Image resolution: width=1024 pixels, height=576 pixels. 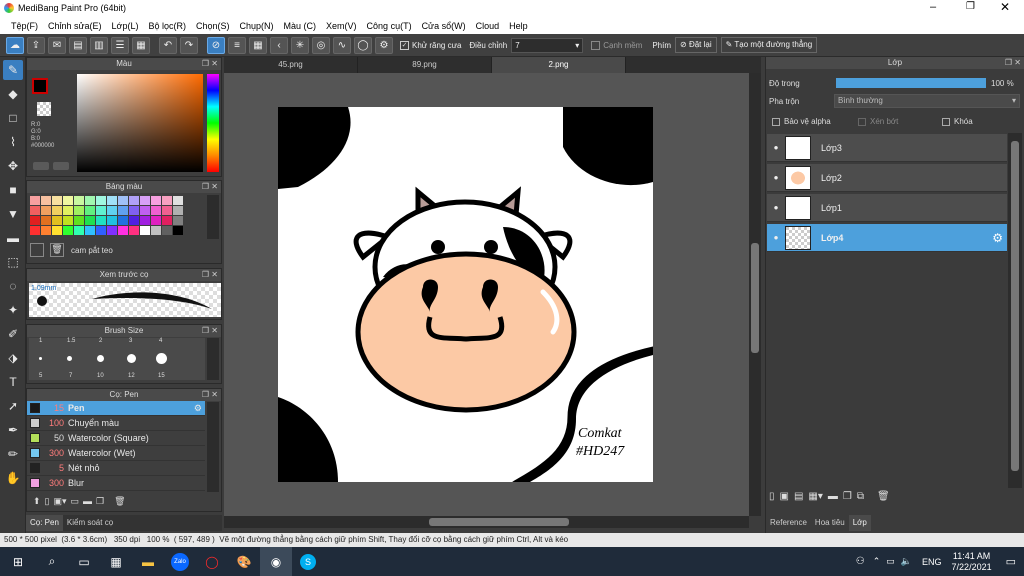 What do you see at coordinates (84, 561) in the screenshot?
I see `task-view-icon: ▭` at bounding box center [84, 561].